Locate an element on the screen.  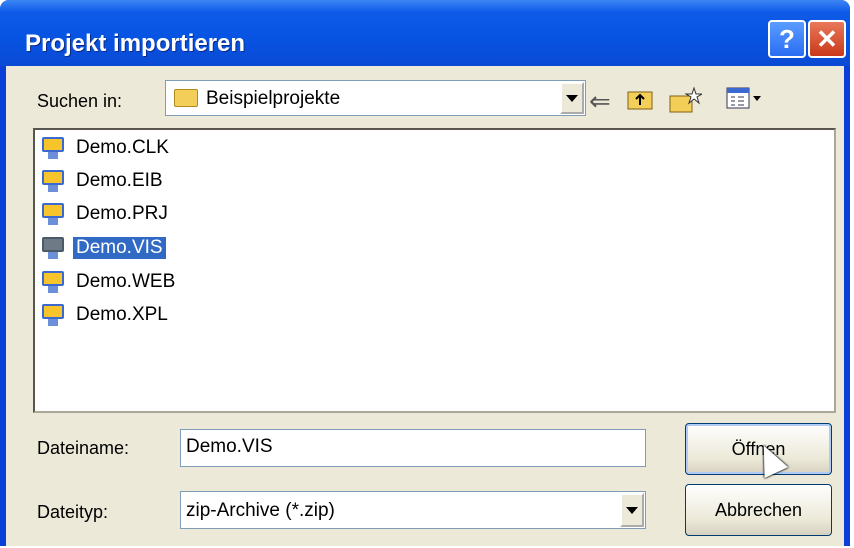
file-name: Demo.CLK is located at coordinates (122, 147).